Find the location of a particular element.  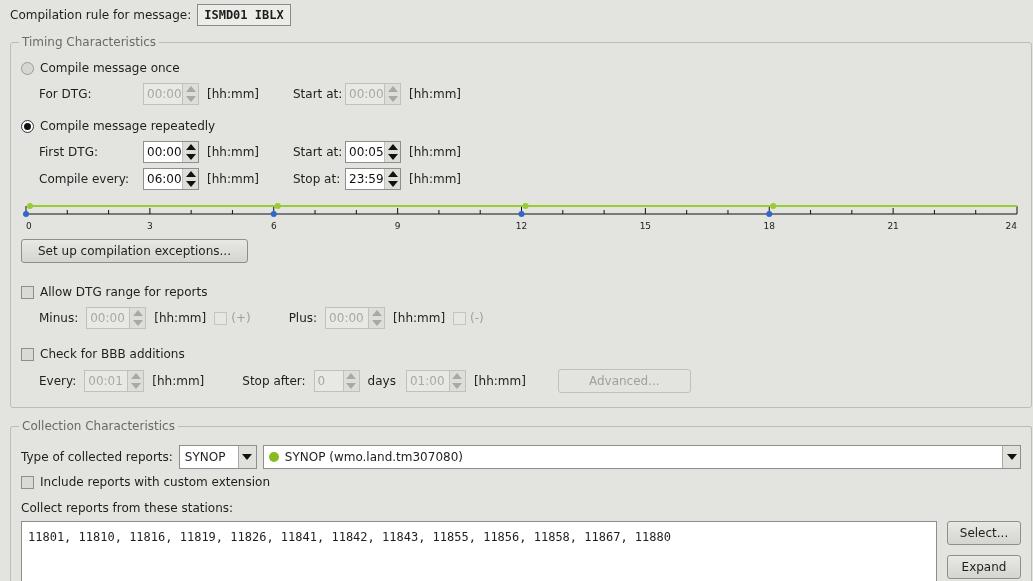

section-title: Collection Characteristics is located at coordinates (98, 426).